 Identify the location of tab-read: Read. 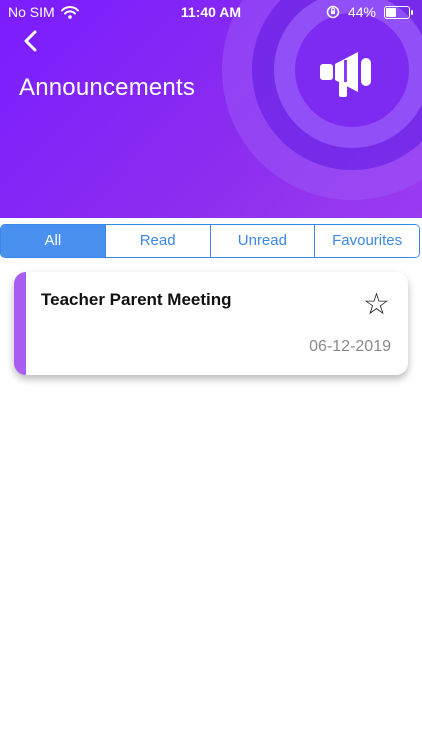
(157, 241).